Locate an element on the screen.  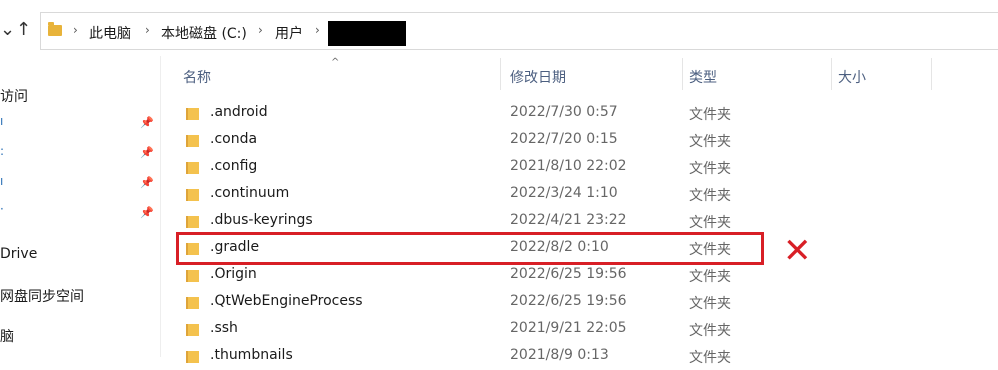
breadcrumb-local-disk: 本地磁盘 (C:) is located at coordinates (204, 33).